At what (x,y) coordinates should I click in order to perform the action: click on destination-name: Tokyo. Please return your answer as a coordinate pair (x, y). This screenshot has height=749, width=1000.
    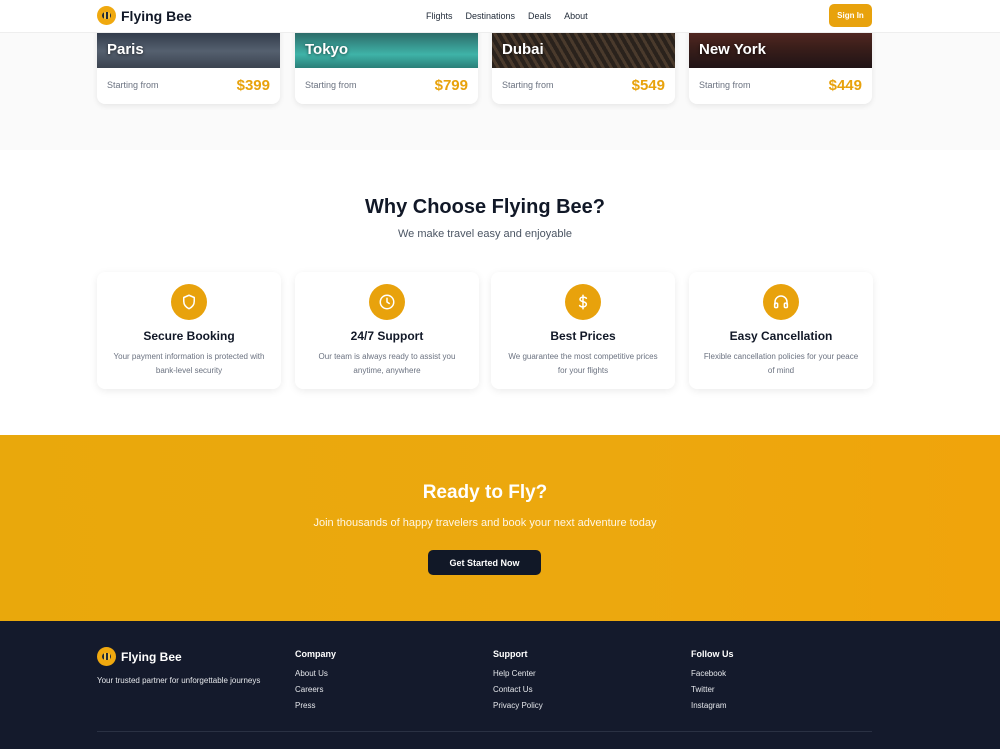
    Looking at the image, I should click on (327, 49).